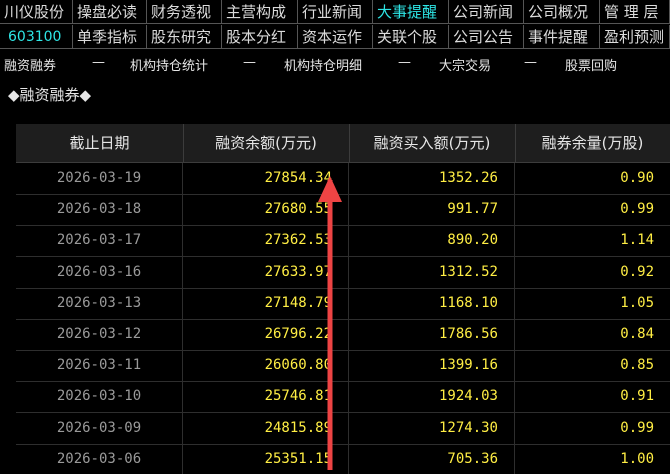  Describe the element at coordinates (100, 143) in the screenshot. I see `header-date: 截止日期` at that location.